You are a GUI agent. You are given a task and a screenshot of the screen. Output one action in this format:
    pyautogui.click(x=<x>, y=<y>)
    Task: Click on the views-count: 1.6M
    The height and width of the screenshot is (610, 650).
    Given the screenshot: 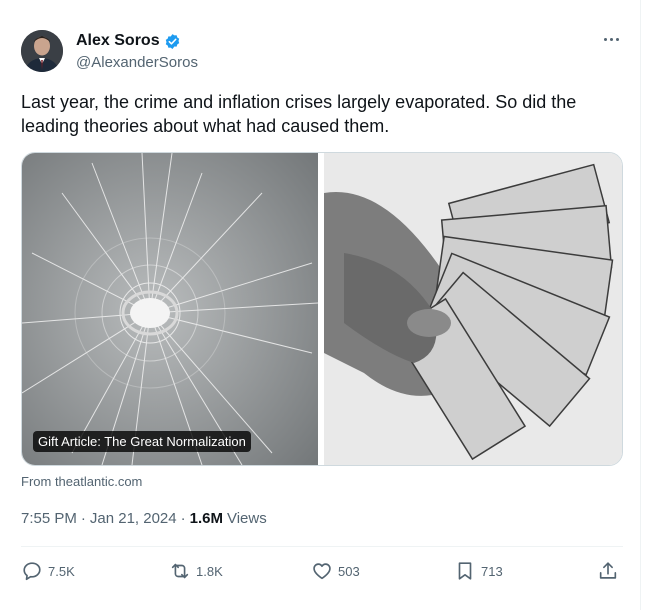 What is the action you would take?
    pyautogui.click(x=206, y=518)
    